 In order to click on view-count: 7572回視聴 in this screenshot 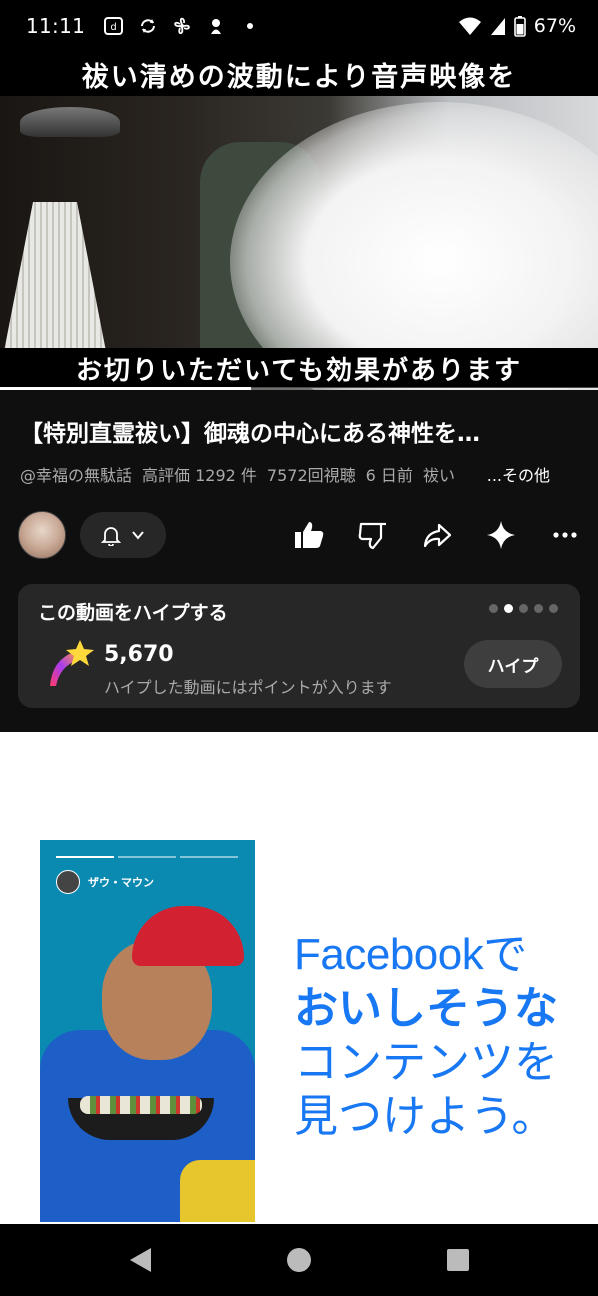, I will do `click(311, 475)`.